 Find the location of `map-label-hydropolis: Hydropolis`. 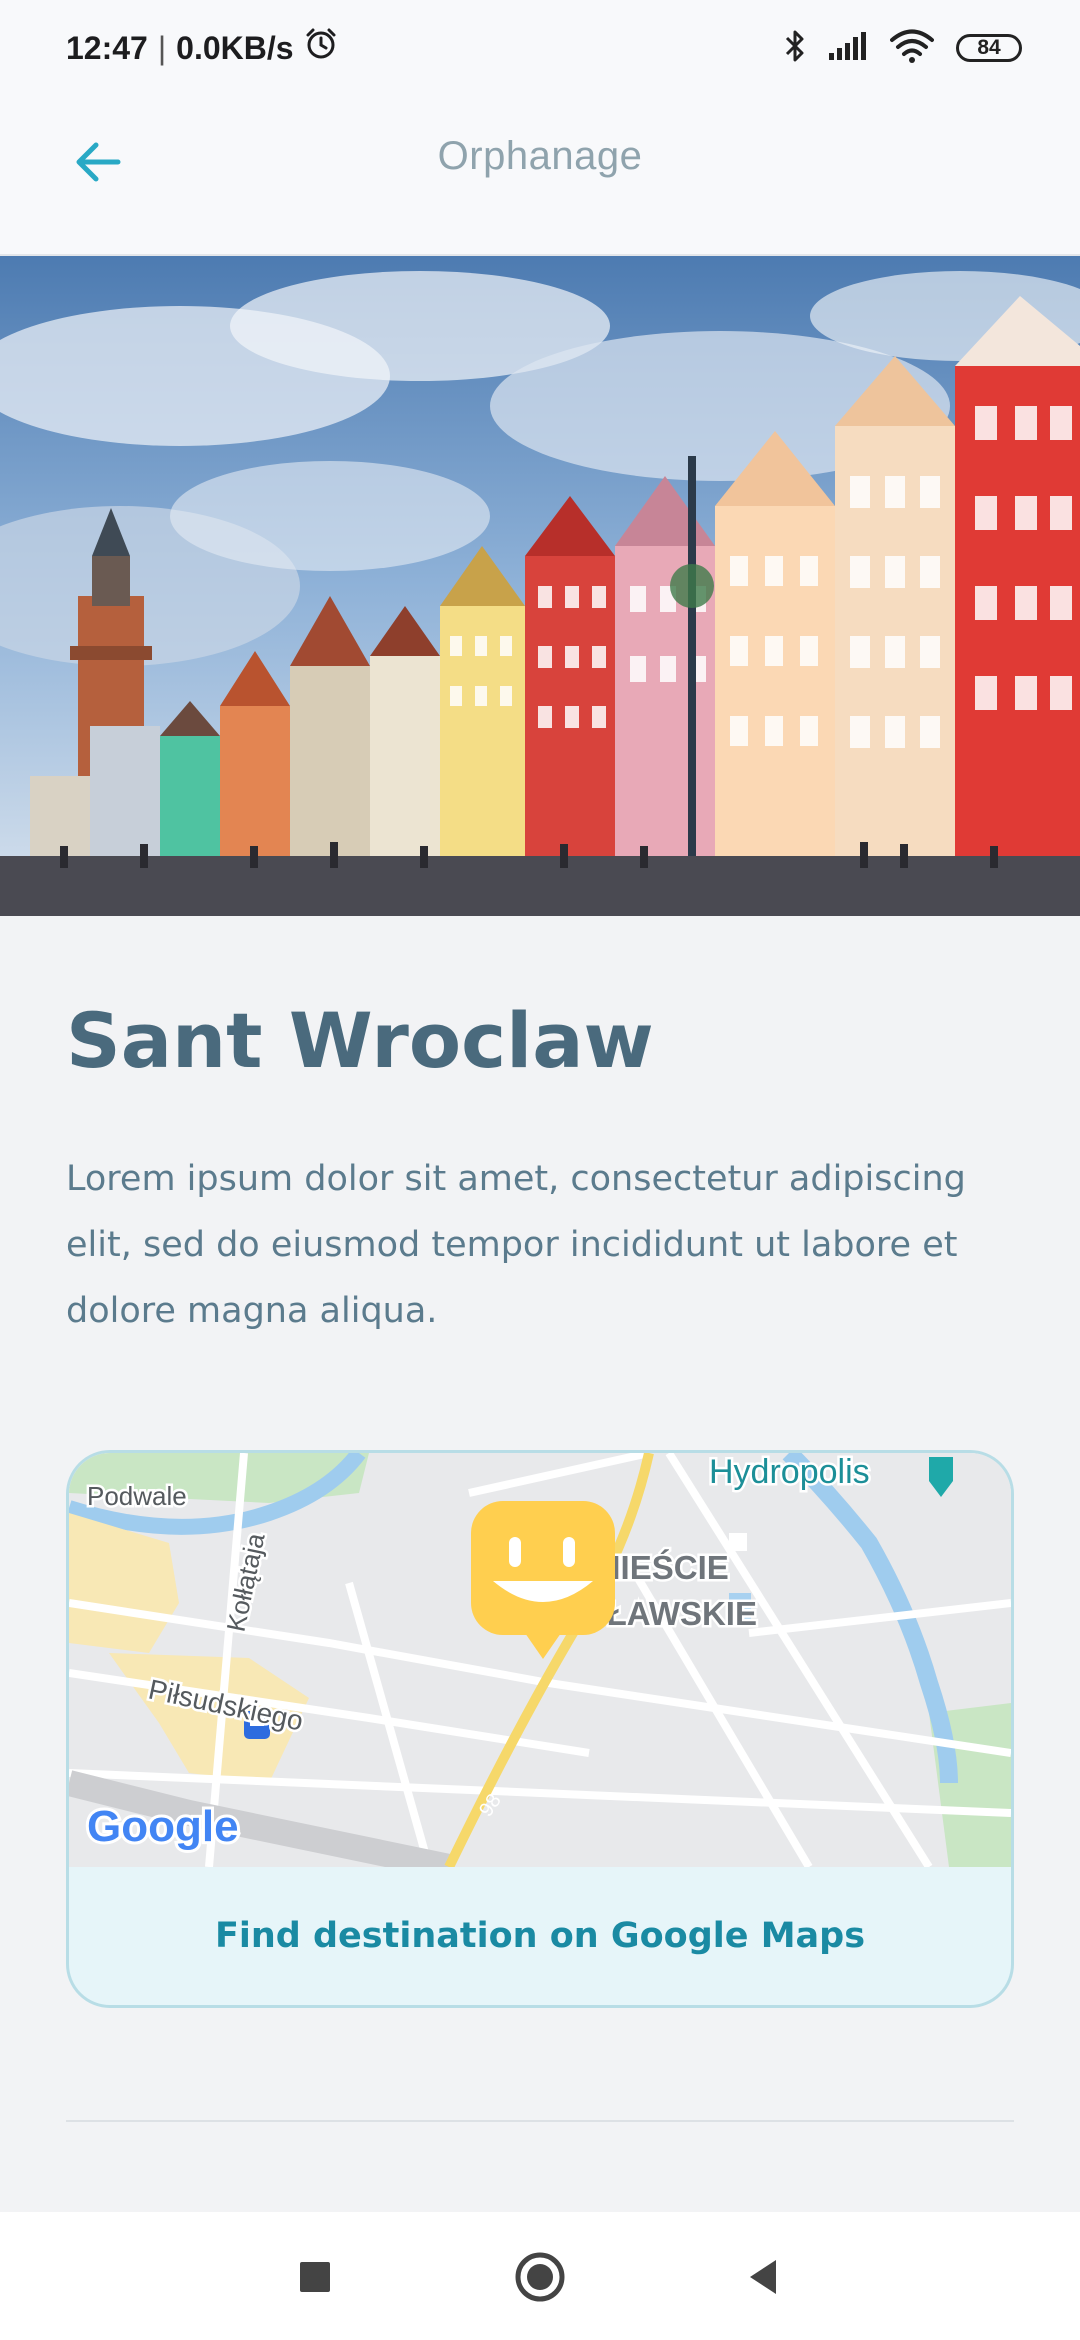

map-label-hydropolis: Hydropolis is located at coordinates (789, 1472).